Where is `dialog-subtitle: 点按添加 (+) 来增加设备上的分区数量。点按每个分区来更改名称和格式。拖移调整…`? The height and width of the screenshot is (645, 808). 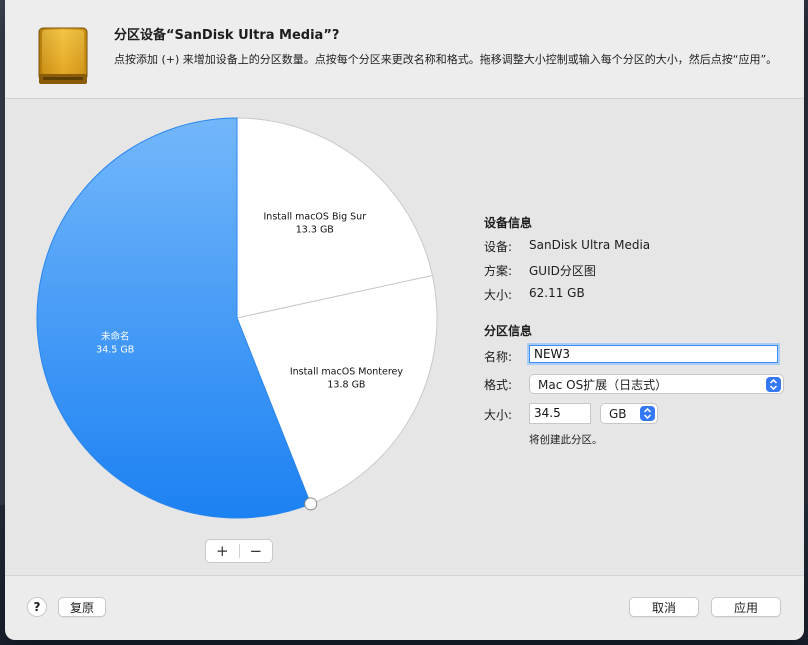
dialog-subtitle: 点按添加 (+) 来增加设备上的分区数量。点按每个分区来更改名称和格式。拖移调整… is located at coordinates (446, 59).